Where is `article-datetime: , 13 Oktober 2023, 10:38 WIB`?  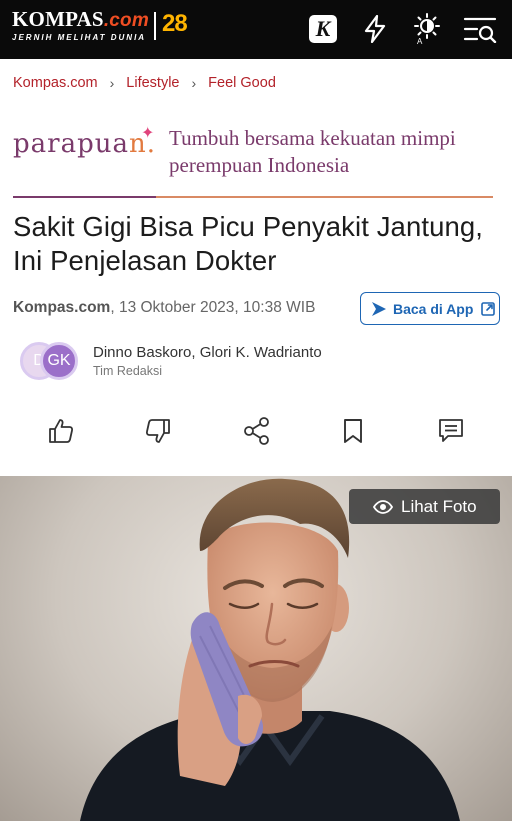 article-datetime: , 13 Oktober 2023, 10:38 WIB is located at coordinates (213, 307).